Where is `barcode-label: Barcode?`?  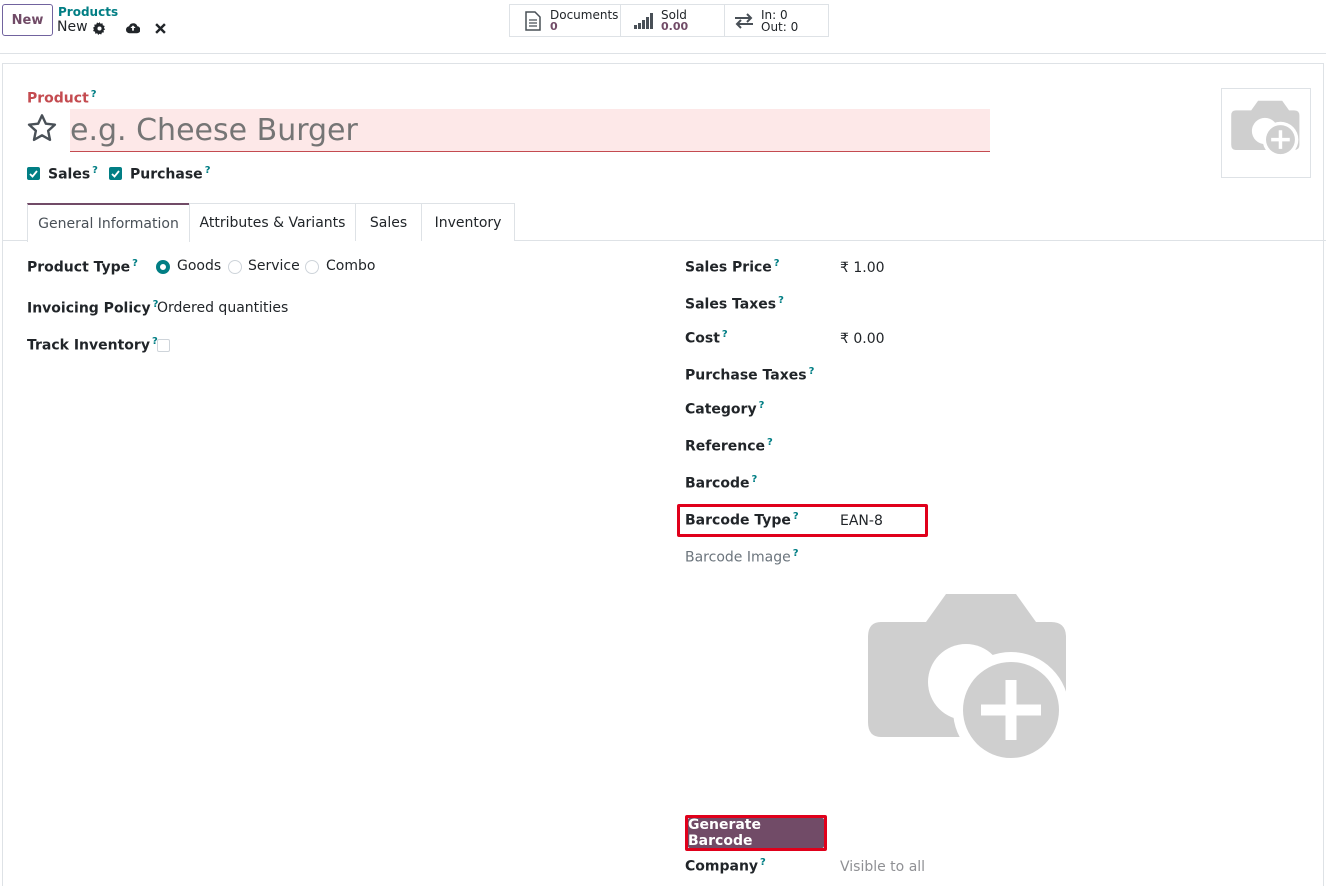 barcode-label: Barcode? is located at coordinates (721, 483).